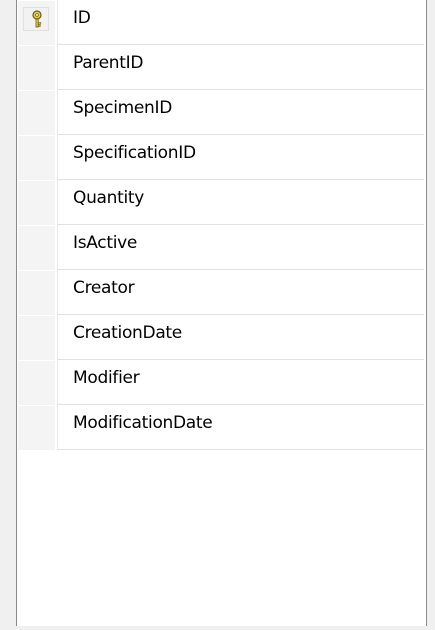  Describe the element at coordinates (240, 202) in the screenshot. I see `column-name-cell: Quantity` at that location.